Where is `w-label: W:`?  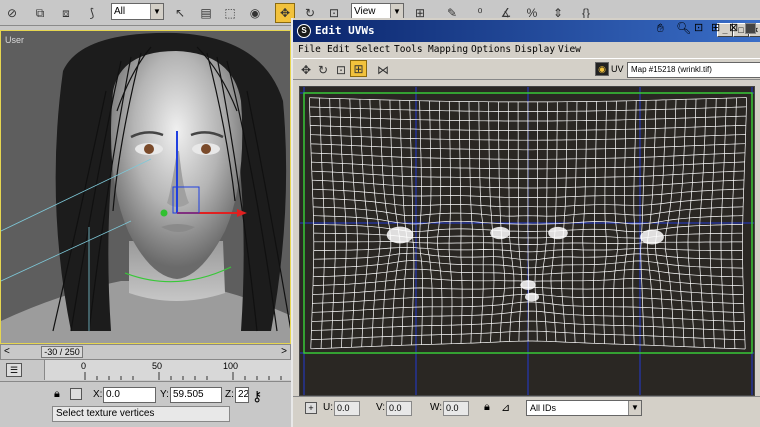
w-label: W: is located at coordinates (436, 407).